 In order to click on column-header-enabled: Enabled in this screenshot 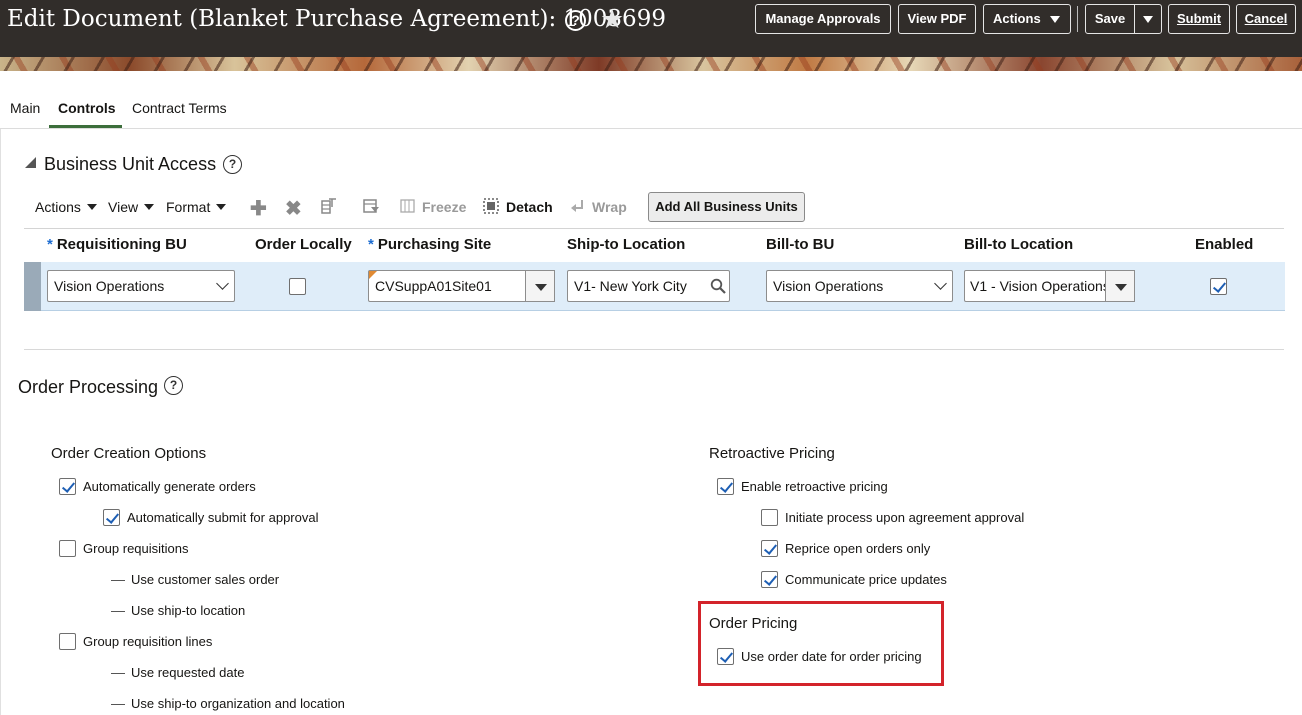, I will do `click(1224, 244)`.